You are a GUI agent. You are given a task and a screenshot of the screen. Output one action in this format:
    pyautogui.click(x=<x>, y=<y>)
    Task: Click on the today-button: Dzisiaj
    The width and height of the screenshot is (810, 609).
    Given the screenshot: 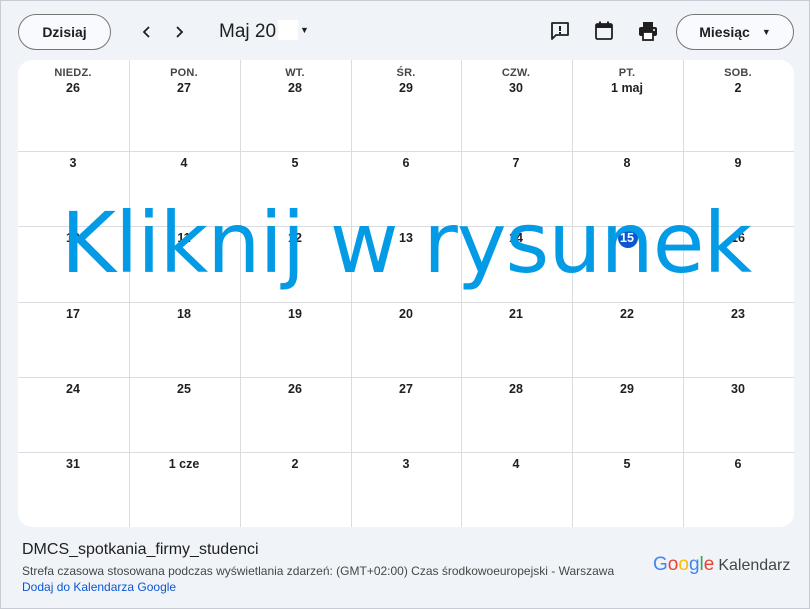 What is the action you would take?
    pyautogui.click(x=64, y=32)
    